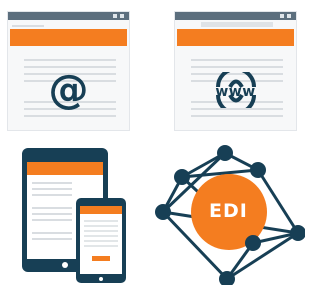 Image resolution: width=320 pixels, height=286 pixels. I want to click on www-label: www, so click(235, 92).